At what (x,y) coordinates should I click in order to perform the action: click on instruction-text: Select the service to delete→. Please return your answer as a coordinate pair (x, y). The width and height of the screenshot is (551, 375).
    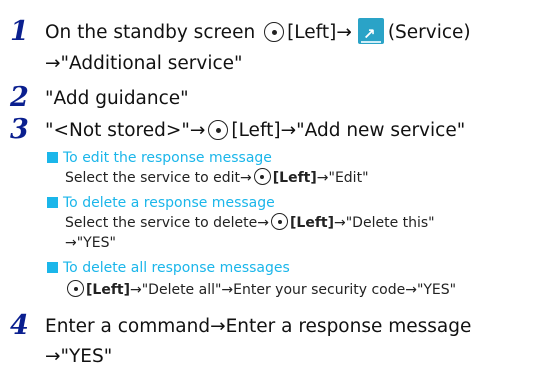
    Looking at the image, I should click on (167, 223).